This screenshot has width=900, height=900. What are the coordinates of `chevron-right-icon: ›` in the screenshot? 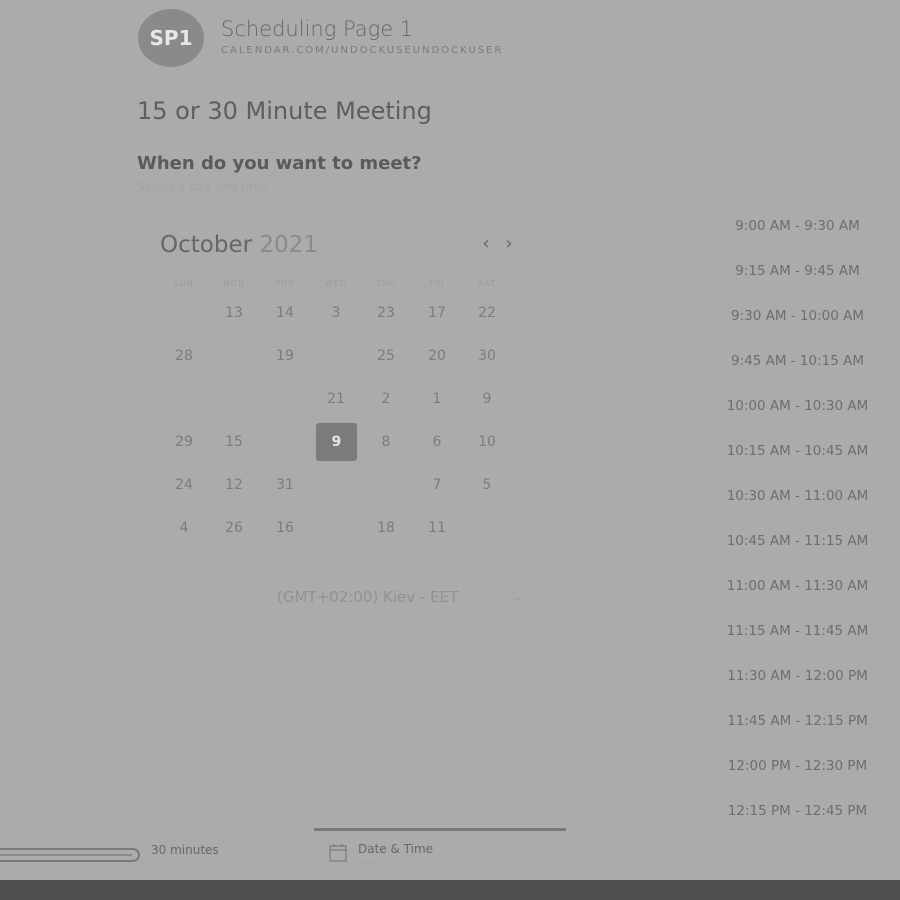 It's located at (509, 243).